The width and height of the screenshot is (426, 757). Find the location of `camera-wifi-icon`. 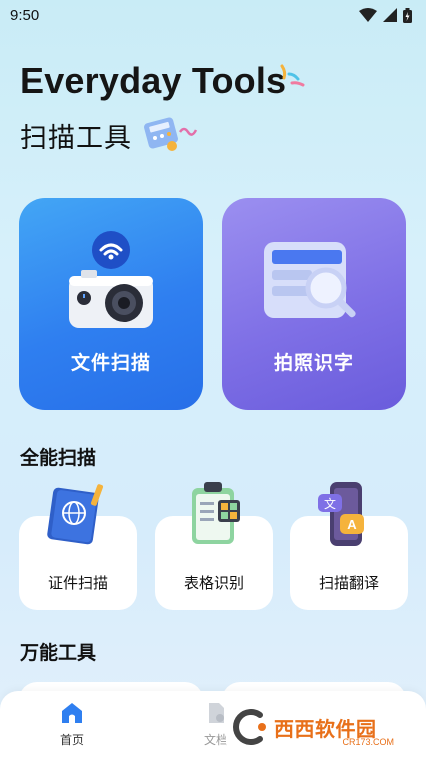

camera-wifi-icon is located at coordinates (111, 279).